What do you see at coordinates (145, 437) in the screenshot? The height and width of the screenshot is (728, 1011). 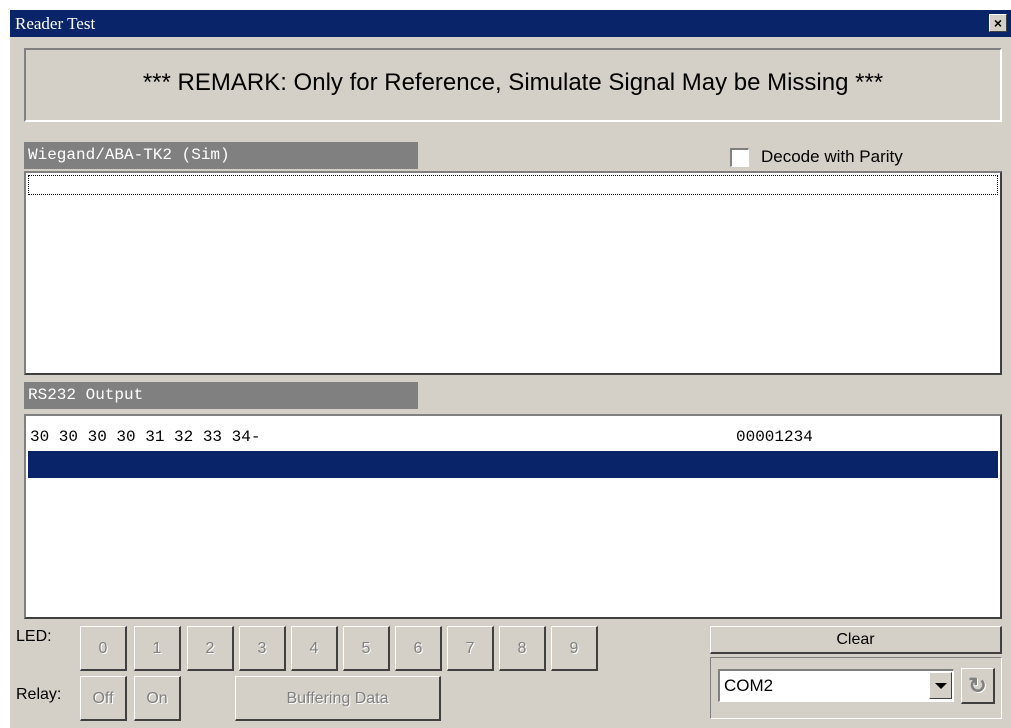 I see `rs232-hex: 30 30 30 30 31 32 33 34-` at bounding box center [145, 437].